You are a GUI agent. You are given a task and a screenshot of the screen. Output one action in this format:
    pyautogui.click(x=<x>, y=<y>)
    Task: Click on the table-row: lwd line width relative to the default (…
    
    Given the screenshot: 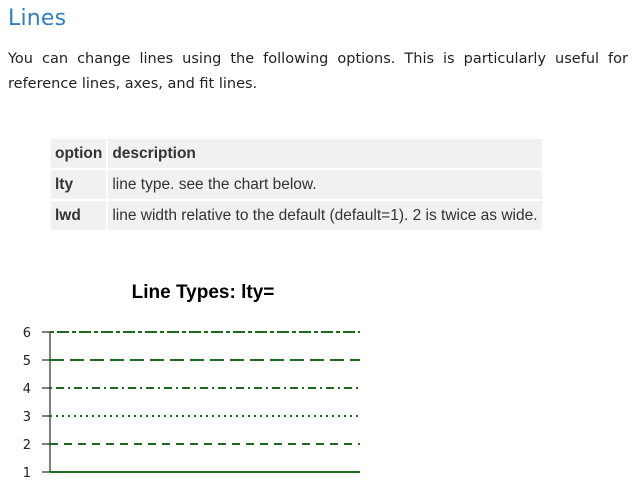 What is the action you would take?
    pyautogui.click(x=296, y=215)
    